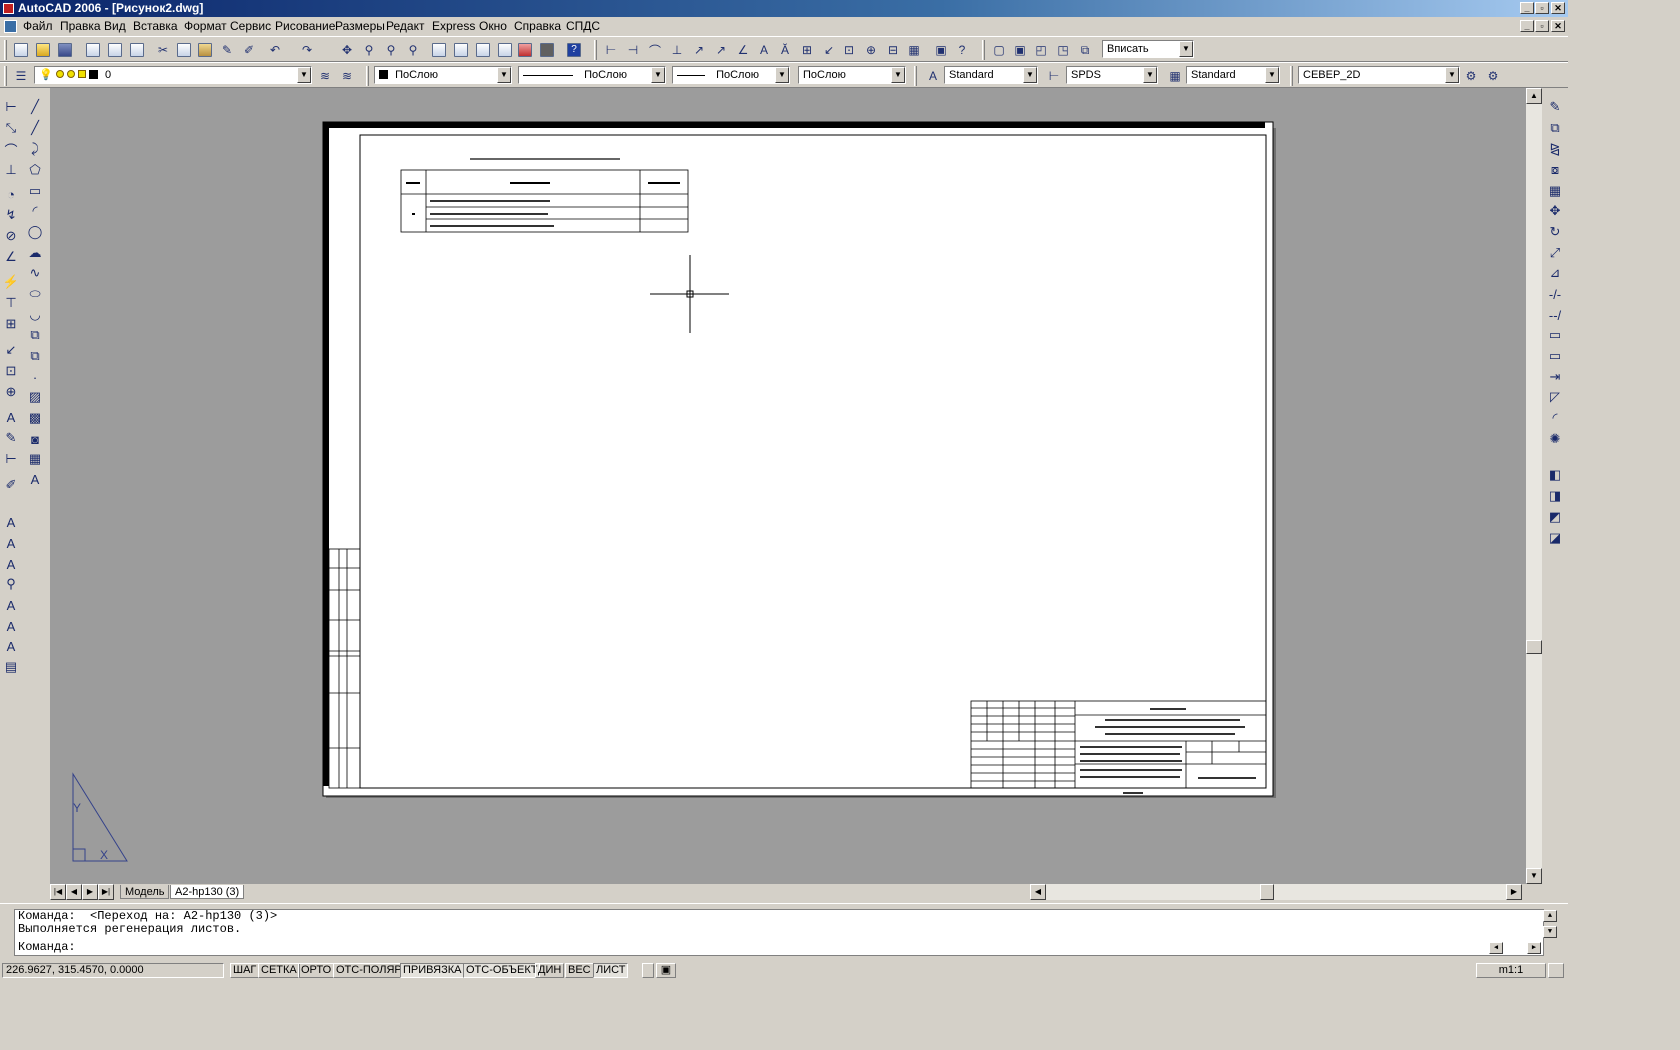  Describe the element at coordinates (11, 543) in the screenshot. I see `multiline-text-icon: A` at that location.